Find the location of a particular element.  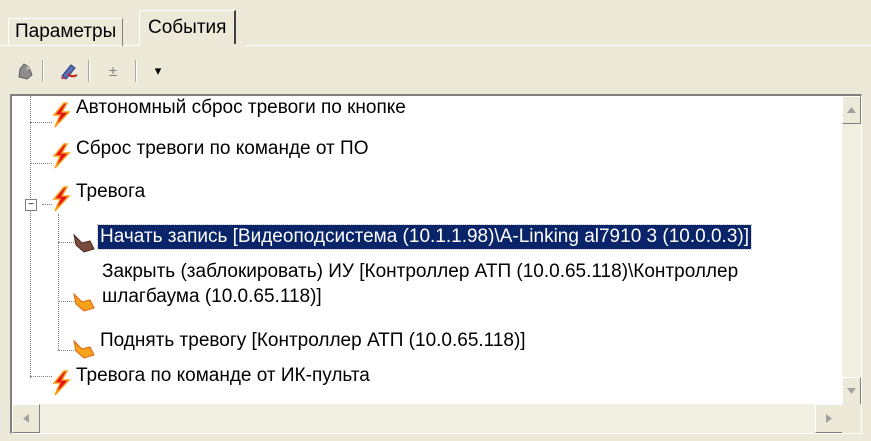

expand-collapse-icon: ± is located at coordinates (113, 71).